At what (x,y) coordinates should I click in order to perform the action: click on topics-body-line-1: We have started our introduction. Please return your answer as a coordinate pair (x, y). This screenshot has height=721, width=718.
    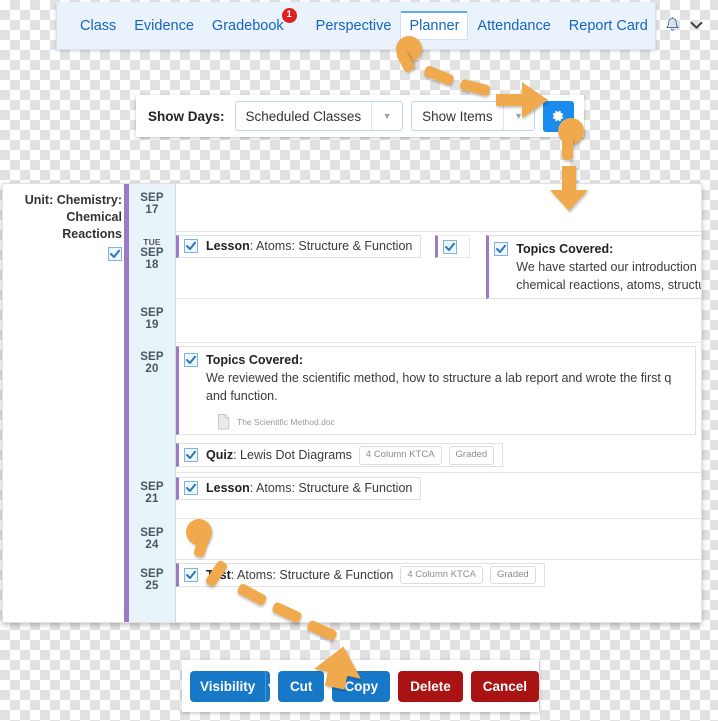
    Looking at the image, I should click on (606, 267).